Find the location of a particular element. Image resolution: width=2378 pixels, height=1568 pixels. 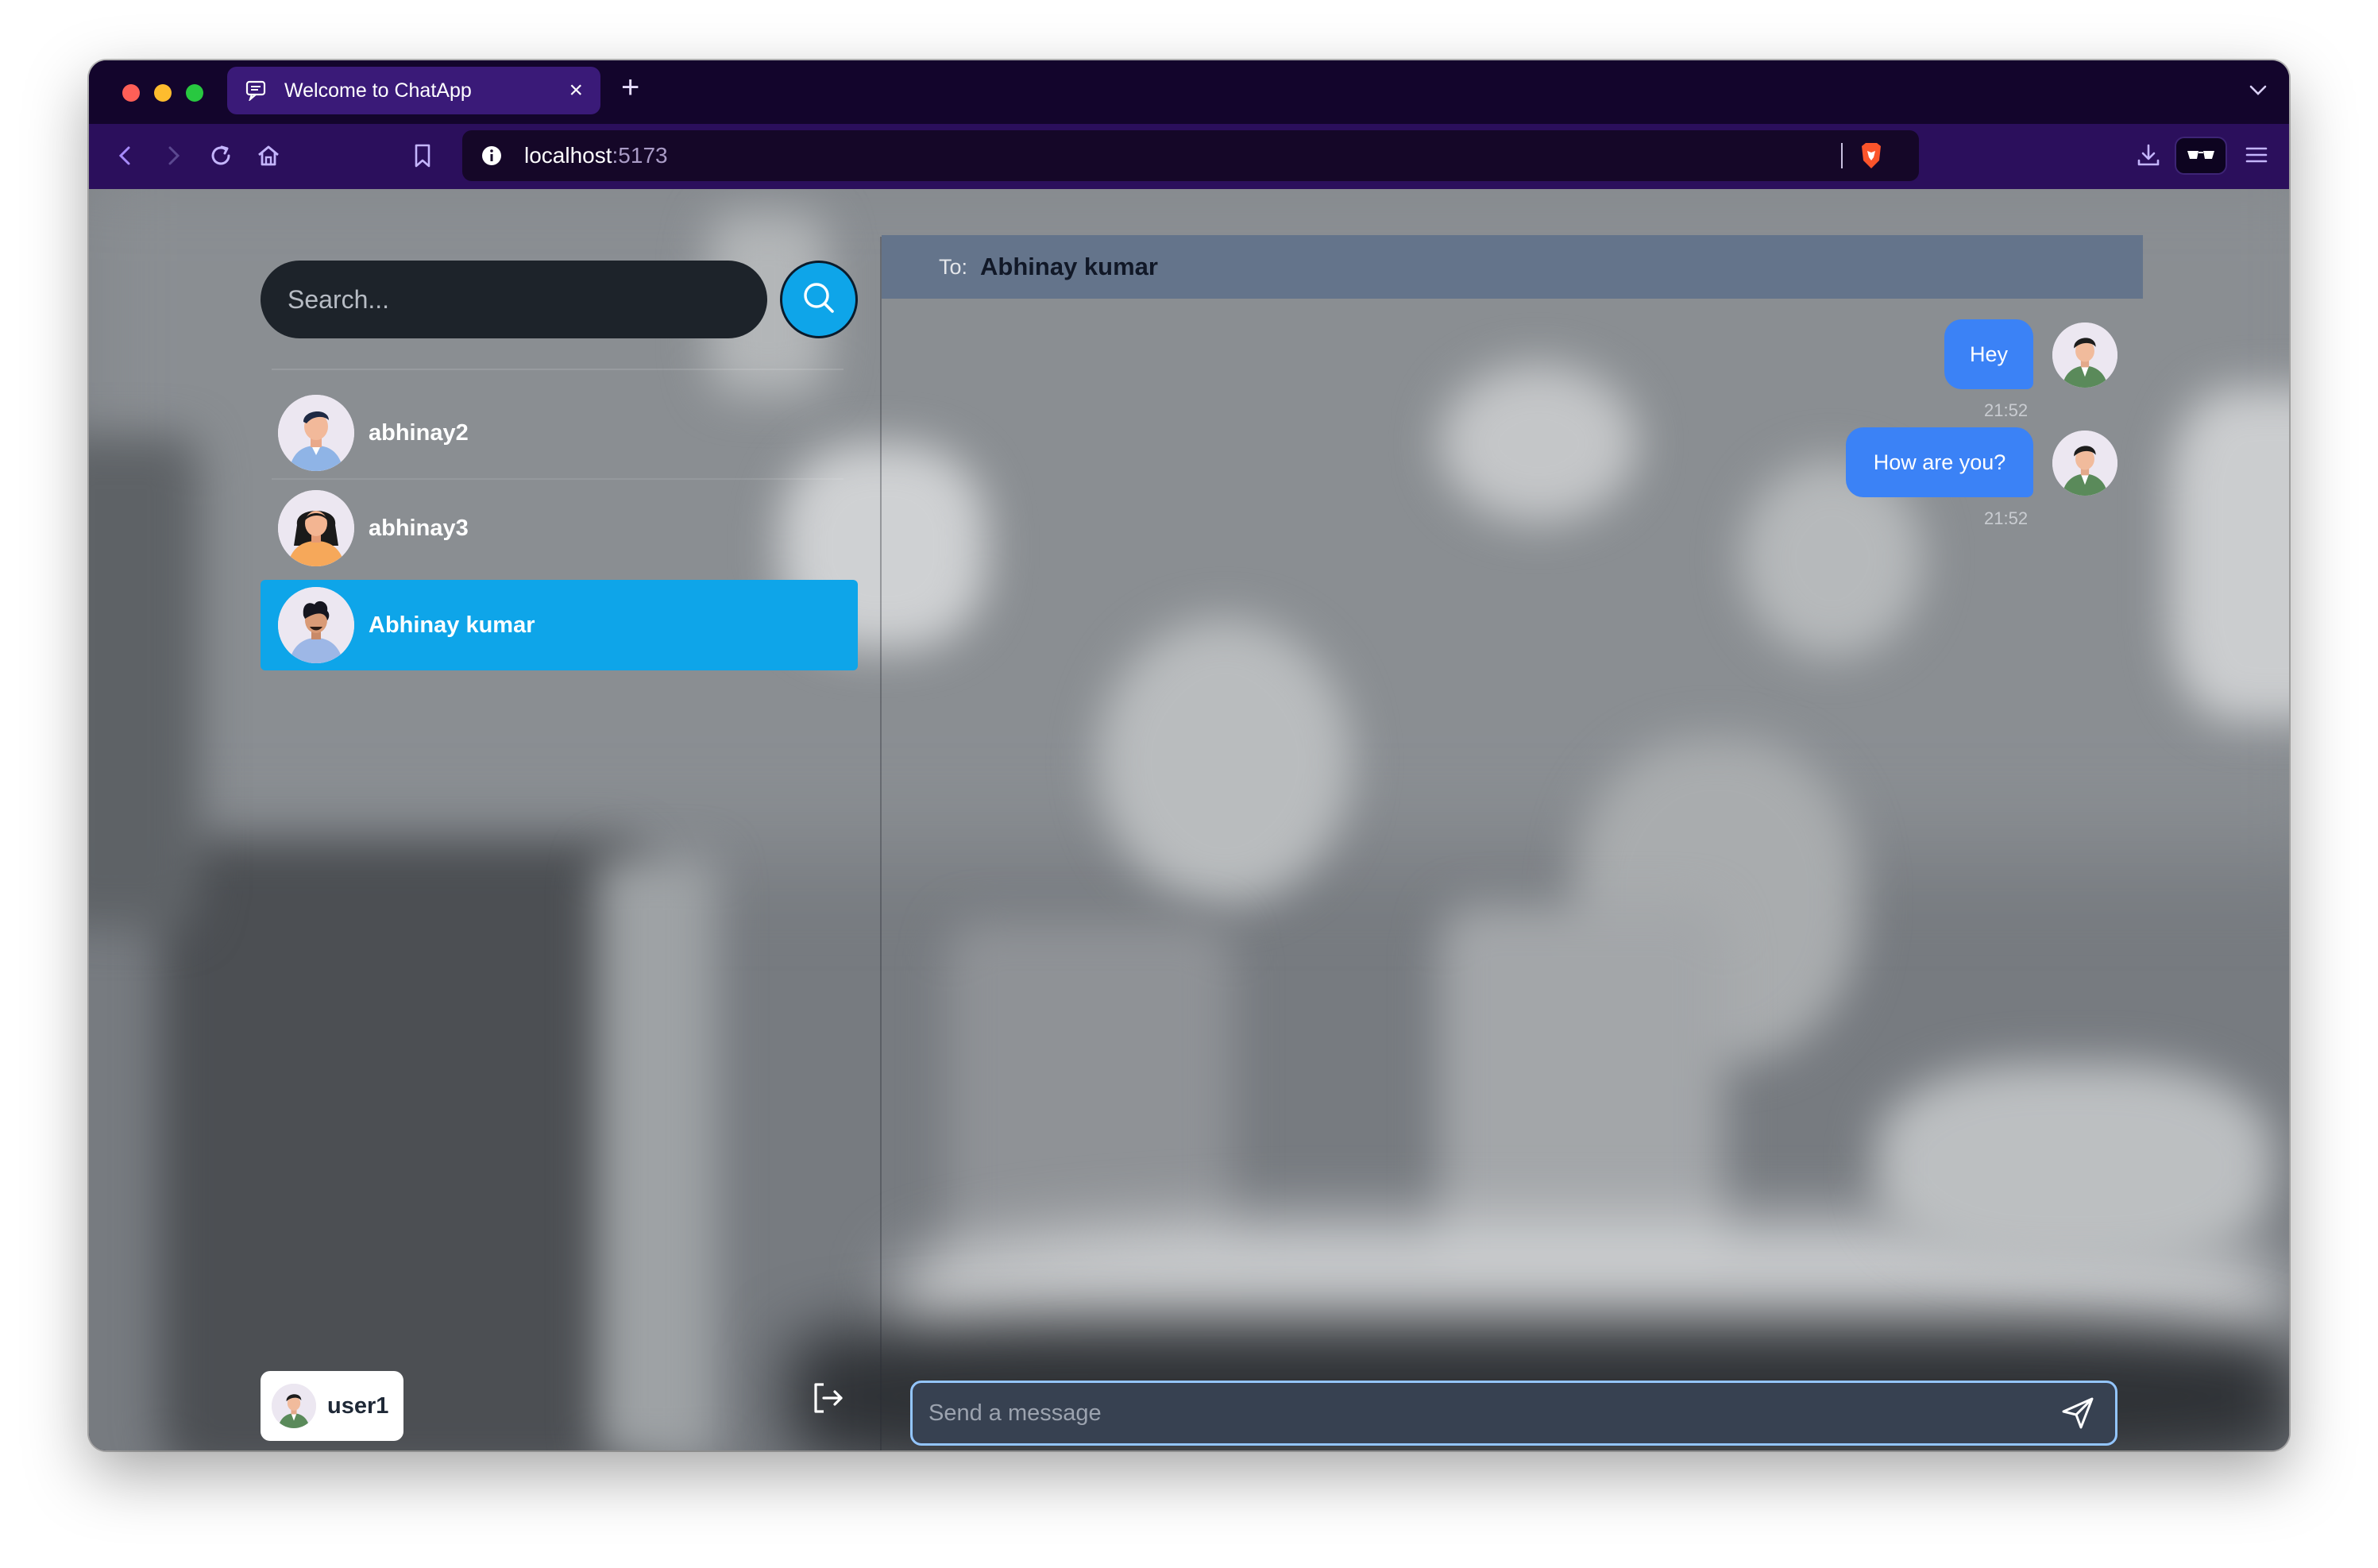

brave-shields-icon is located at coordinates (1871, 158).